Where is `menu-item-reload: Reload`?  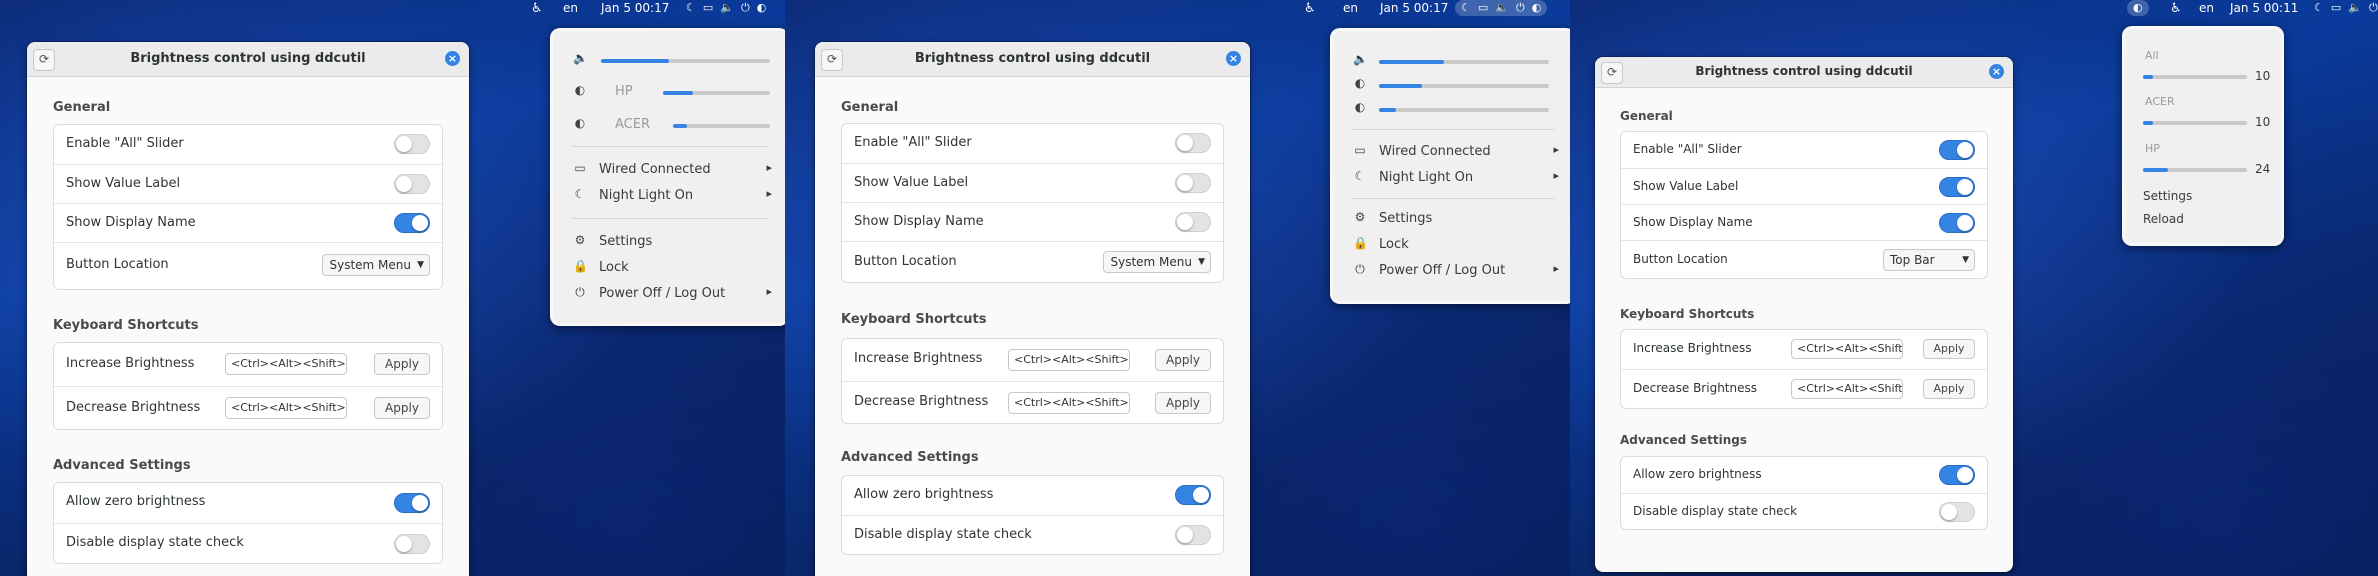
menu-item-reload: Reload is located at coordinates (2163, 219).